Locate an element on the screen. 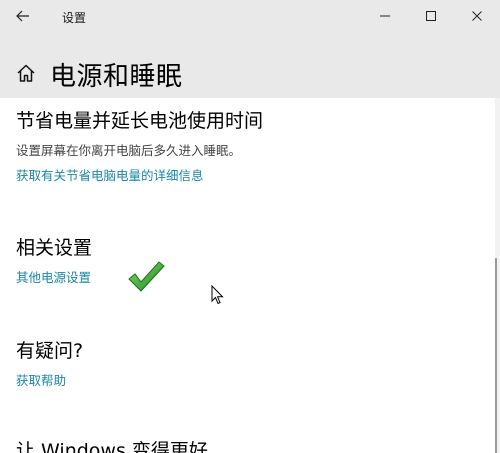 This screenshot has height=453, width=500. window-title: 设置 is located at coordinates (74, 18).